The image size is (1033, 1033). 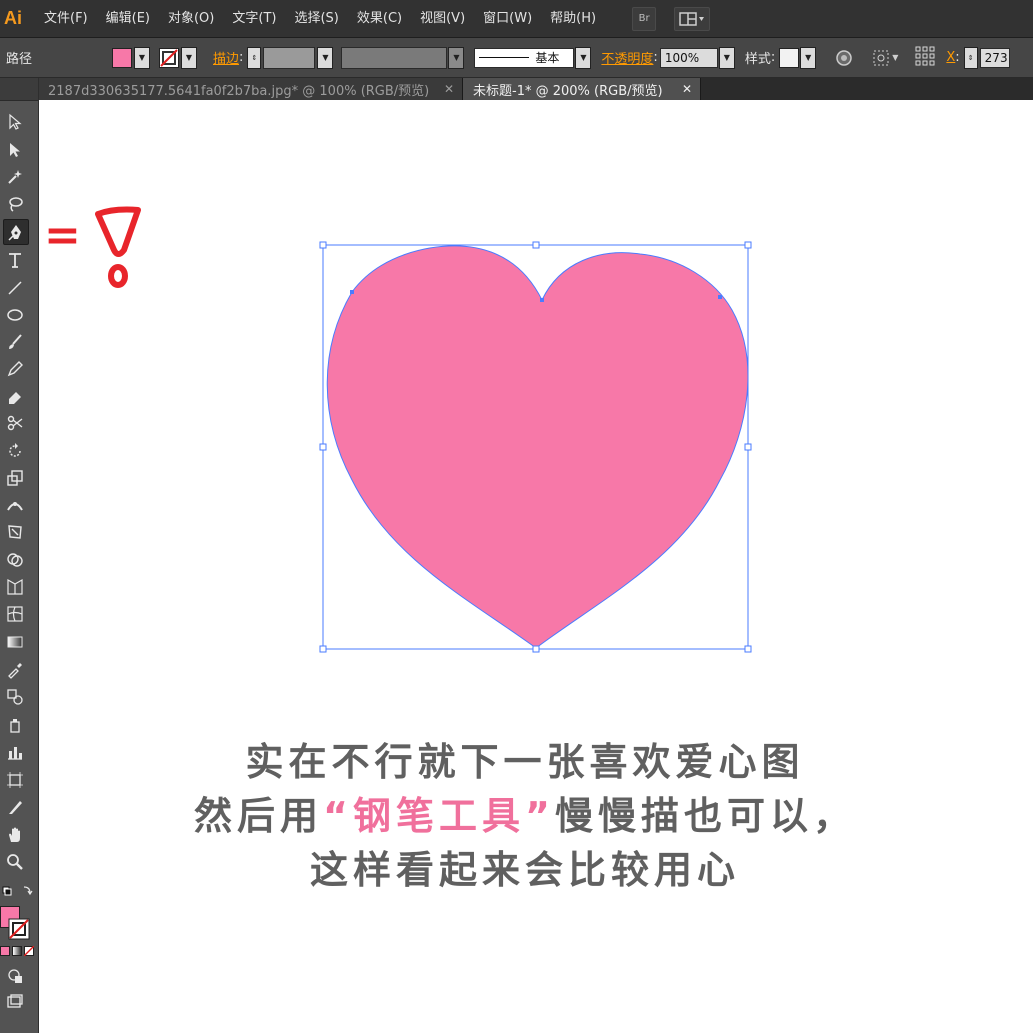 What do you see at coordinates (15, 976) in the screenshot?
I see `draw-mode-button` at bounding box center [15, 976].